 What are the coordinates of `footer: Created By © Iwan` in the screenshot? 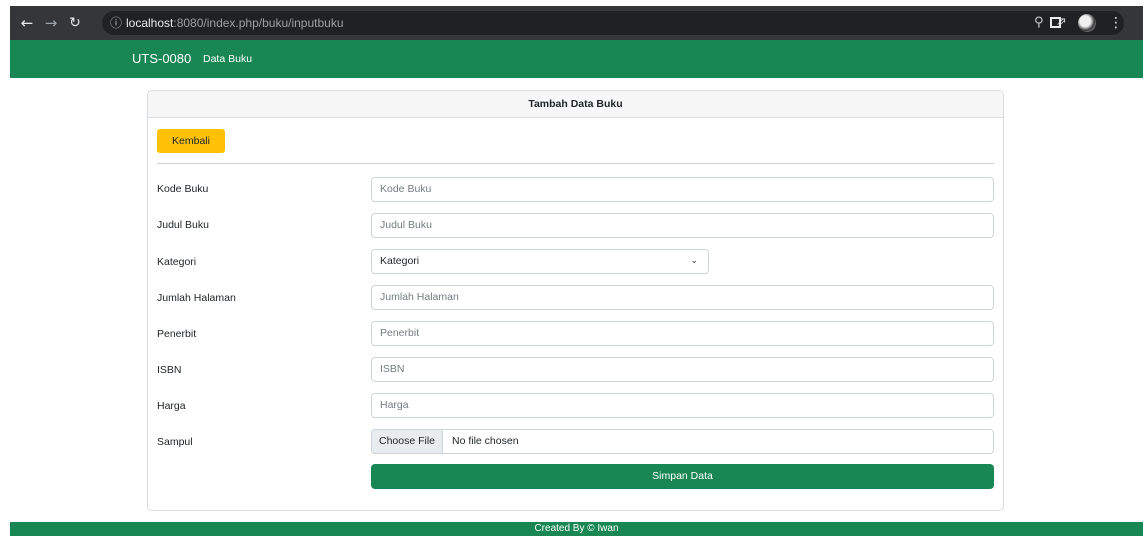 It's located at (576, 529).